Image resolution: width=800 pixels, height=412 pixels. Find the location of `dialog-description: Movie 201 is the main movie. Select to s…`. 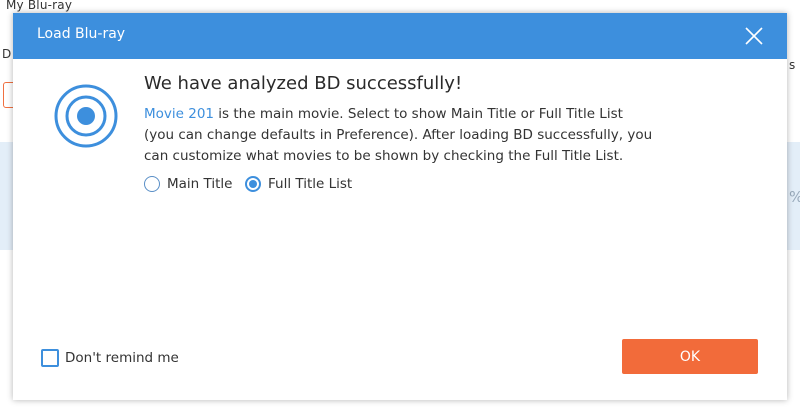

dialog-description: Movie 201 is the main movie. Select to s… is located at coordinates (424, 135).